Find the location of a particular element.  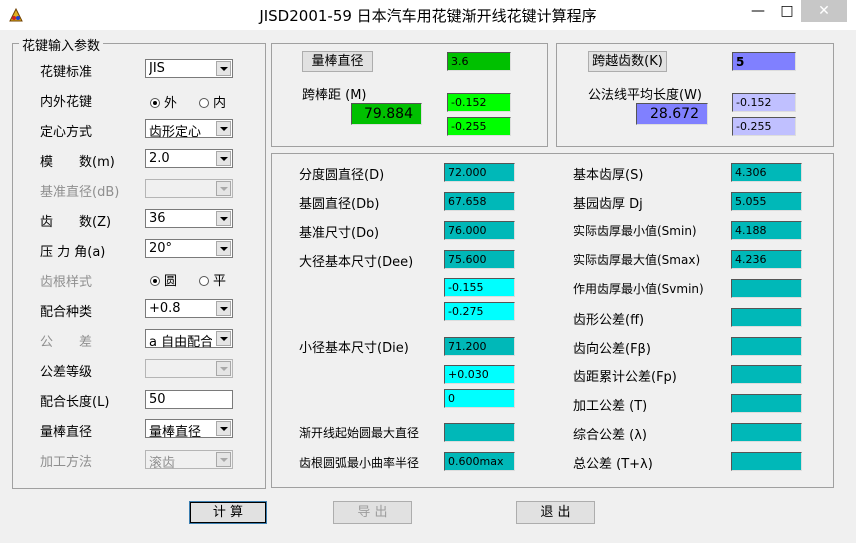

ref-size-output: 76.000 is located at coordinates (479, 230).